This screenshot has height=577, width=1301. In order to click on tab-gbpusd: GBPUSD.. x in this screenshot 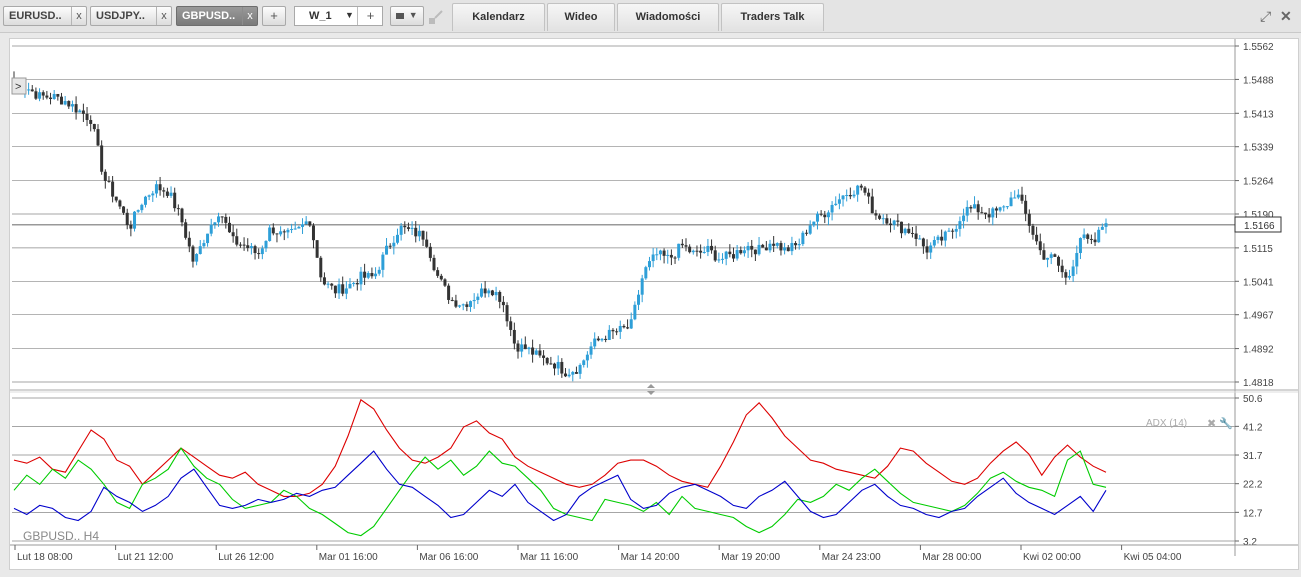, I will do `click(217, 16)`.